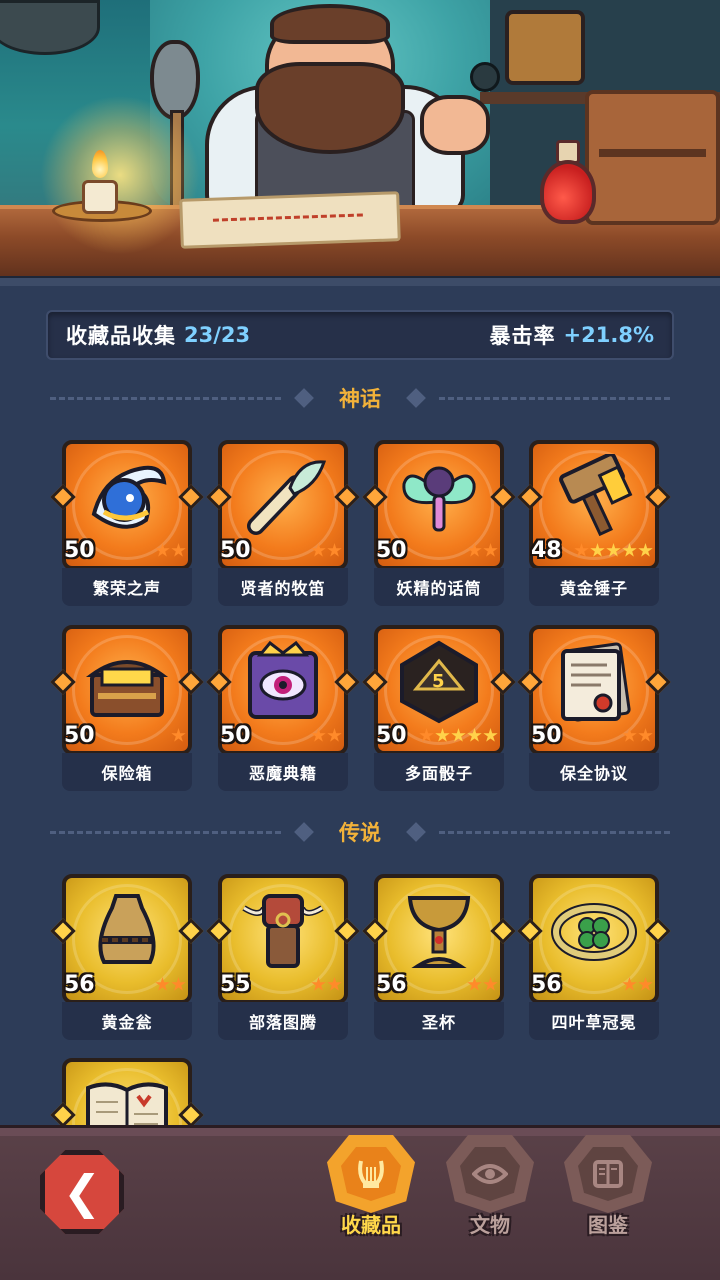  I want to click on item-name: 圣杯, so click(438, 1022).